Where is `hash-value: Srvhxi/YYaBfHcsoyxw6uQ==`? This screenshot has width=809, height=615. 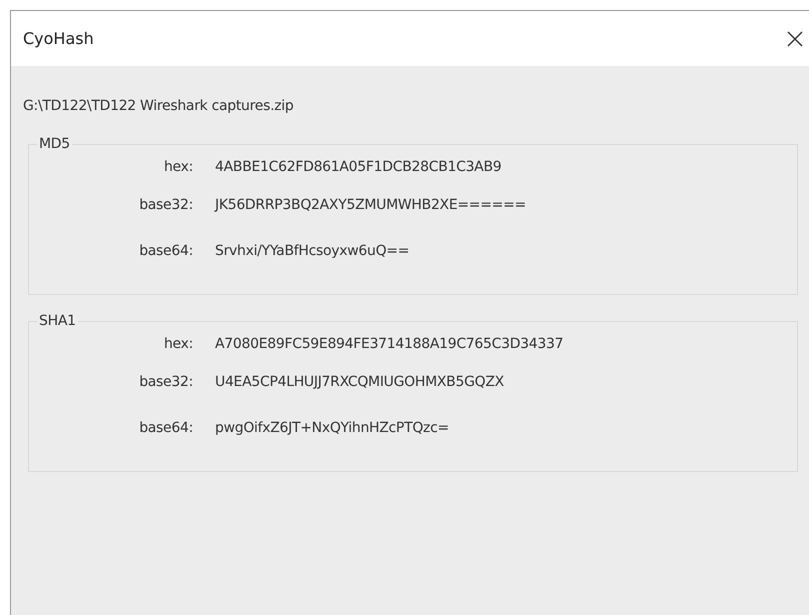
hash-value: Srvhxi/YYaBfHcsoyxw6uQ== is located at coordinates (312, 251).